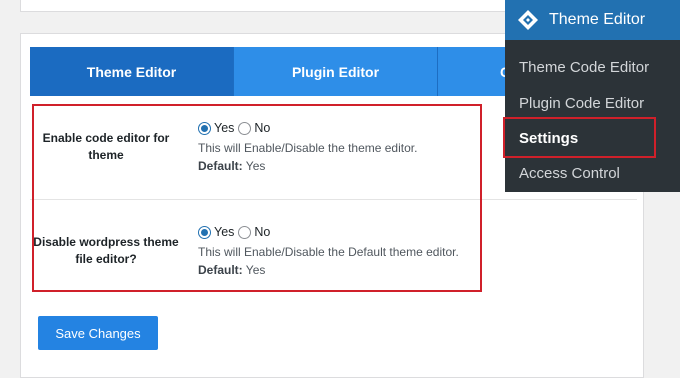 This screenshot has height=378, width=680. I want to click on tab-theme-editor: Theme Editor, so click(132, 71).